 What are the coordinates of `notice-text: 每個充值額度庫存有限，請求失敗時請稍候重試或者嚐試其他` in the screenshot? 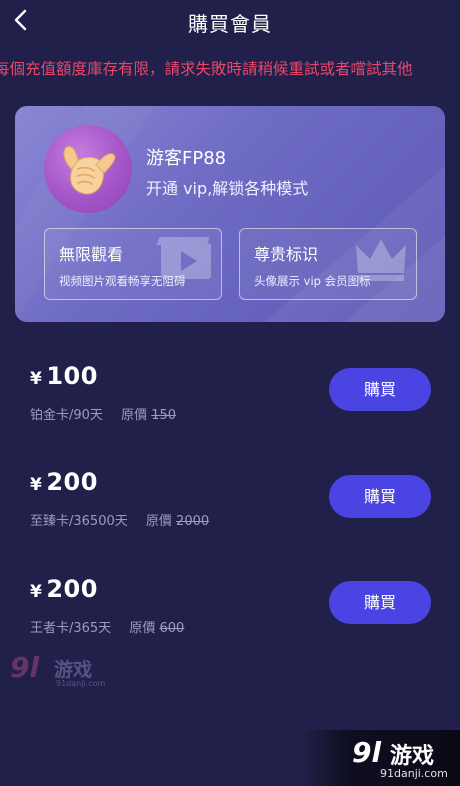 It's located at (206, 69).